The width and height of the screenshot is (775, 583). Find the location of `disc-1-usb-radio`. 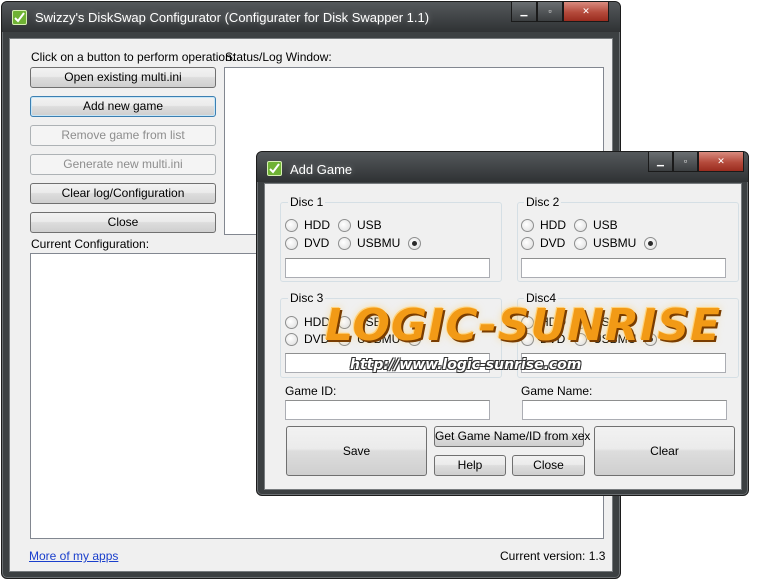

disc-1-usb-radio is located at coordinates (344, 225).